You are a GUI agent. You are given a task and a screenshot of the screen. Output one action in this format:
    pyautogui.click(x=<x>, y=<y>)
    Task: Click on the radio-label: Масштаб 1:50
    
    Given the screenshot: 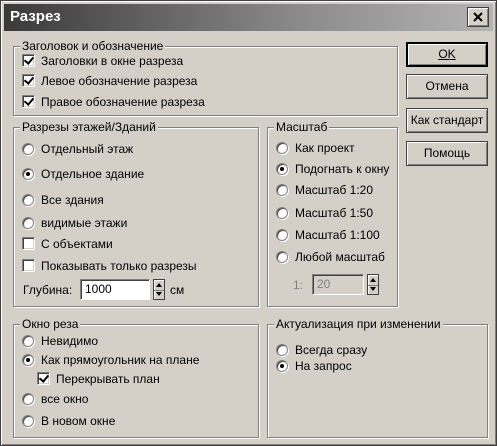 What is the action you would take?
    pyautogui.click(x=334, y=213)
    